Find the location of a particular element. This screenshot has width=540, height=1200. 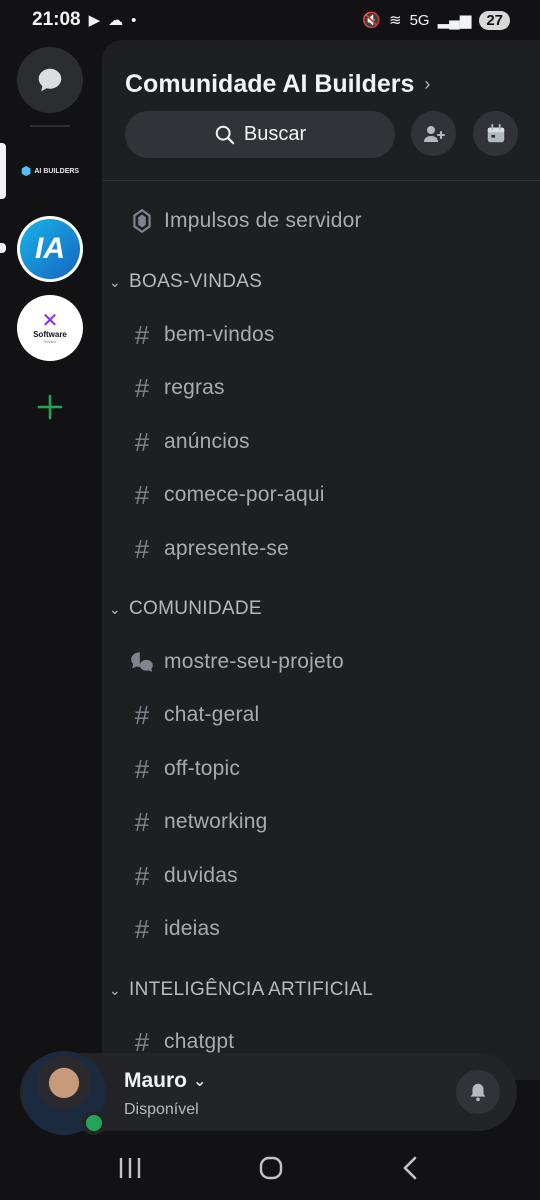

youtube-icon: ▶ is located at coordinates (94, 20).